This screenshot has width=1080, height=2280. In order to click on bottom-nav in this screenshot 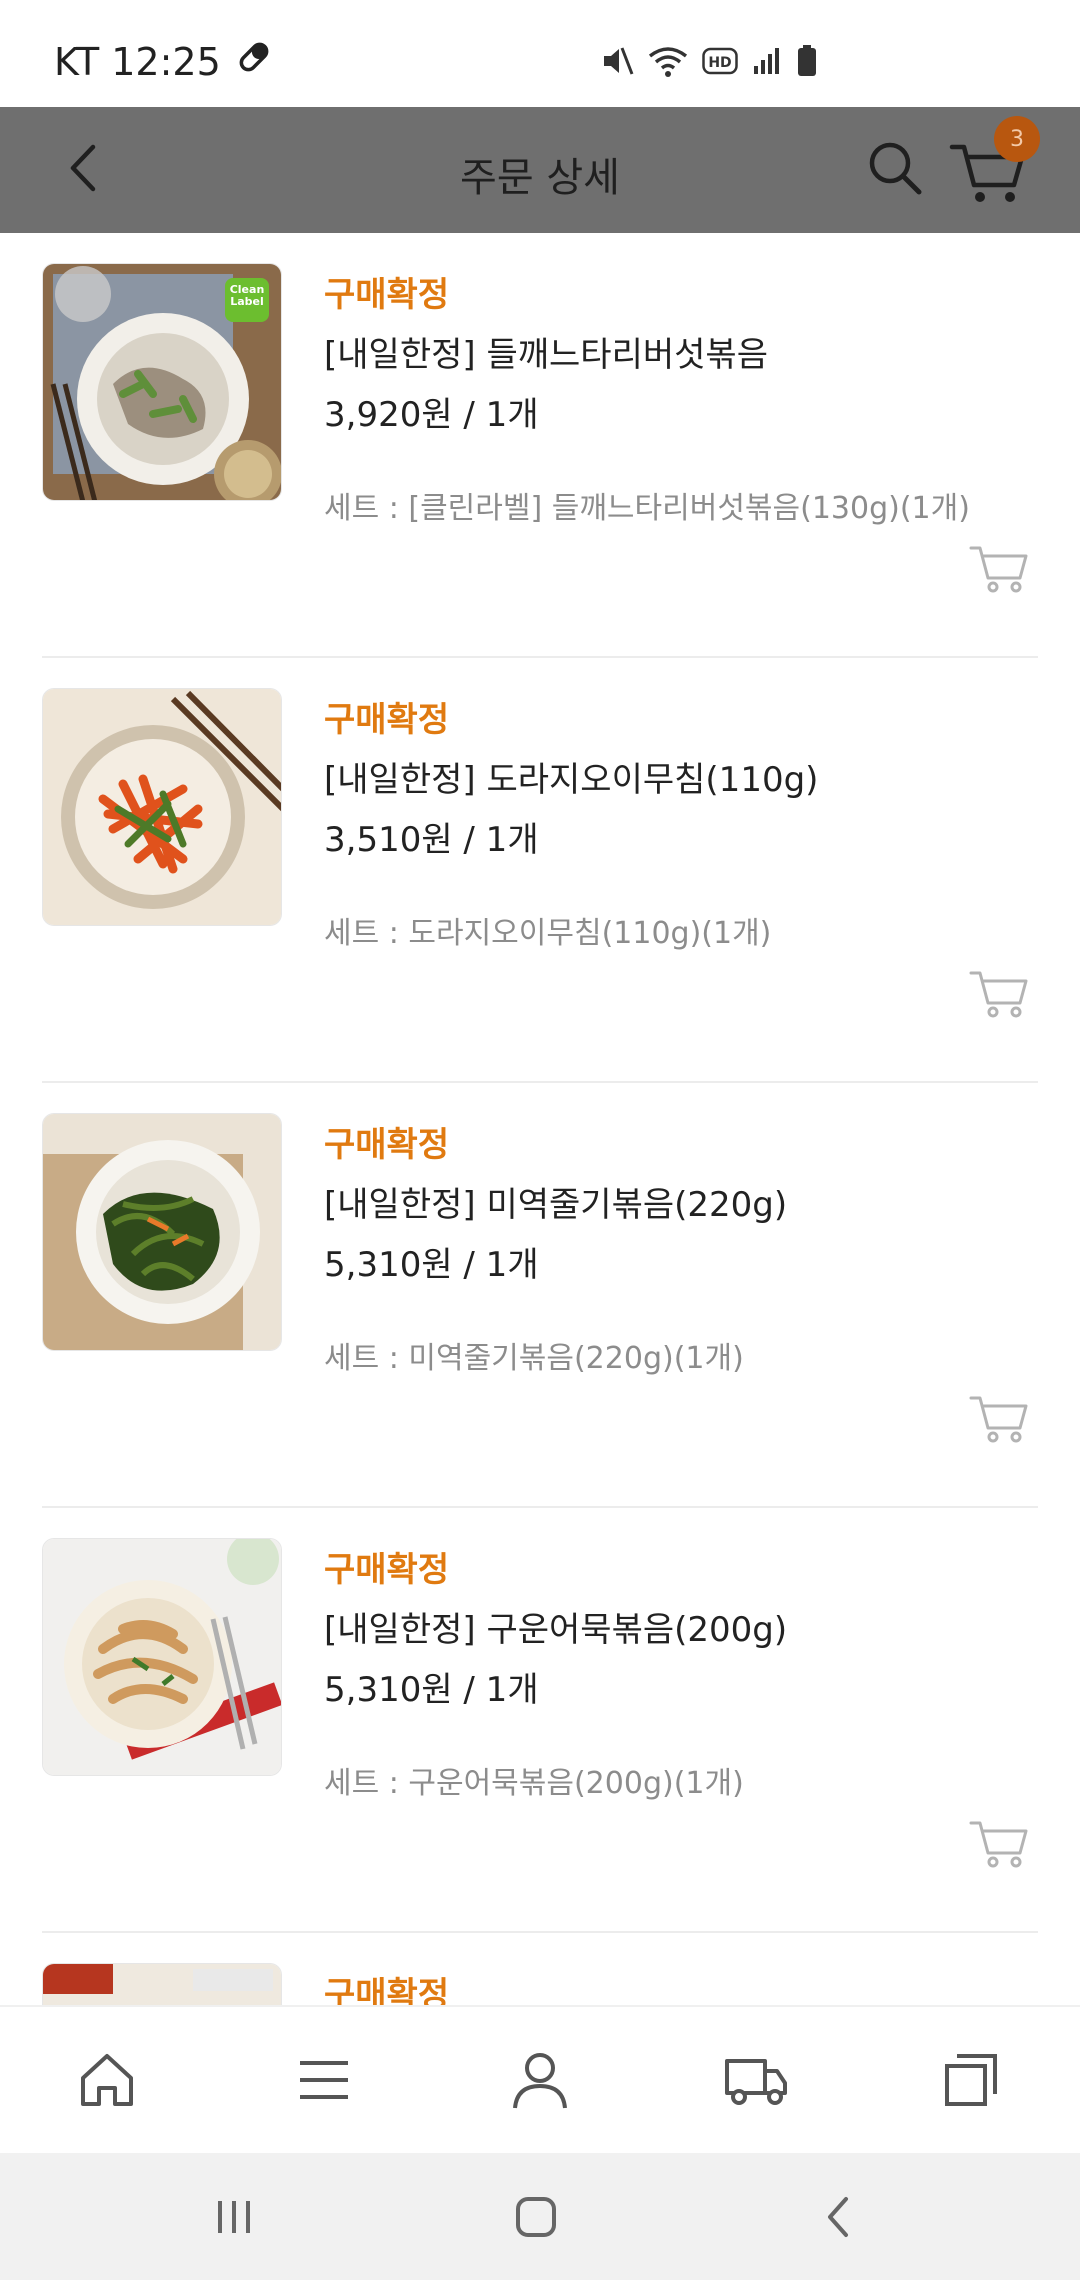, I will do `click(540, 2079)`.